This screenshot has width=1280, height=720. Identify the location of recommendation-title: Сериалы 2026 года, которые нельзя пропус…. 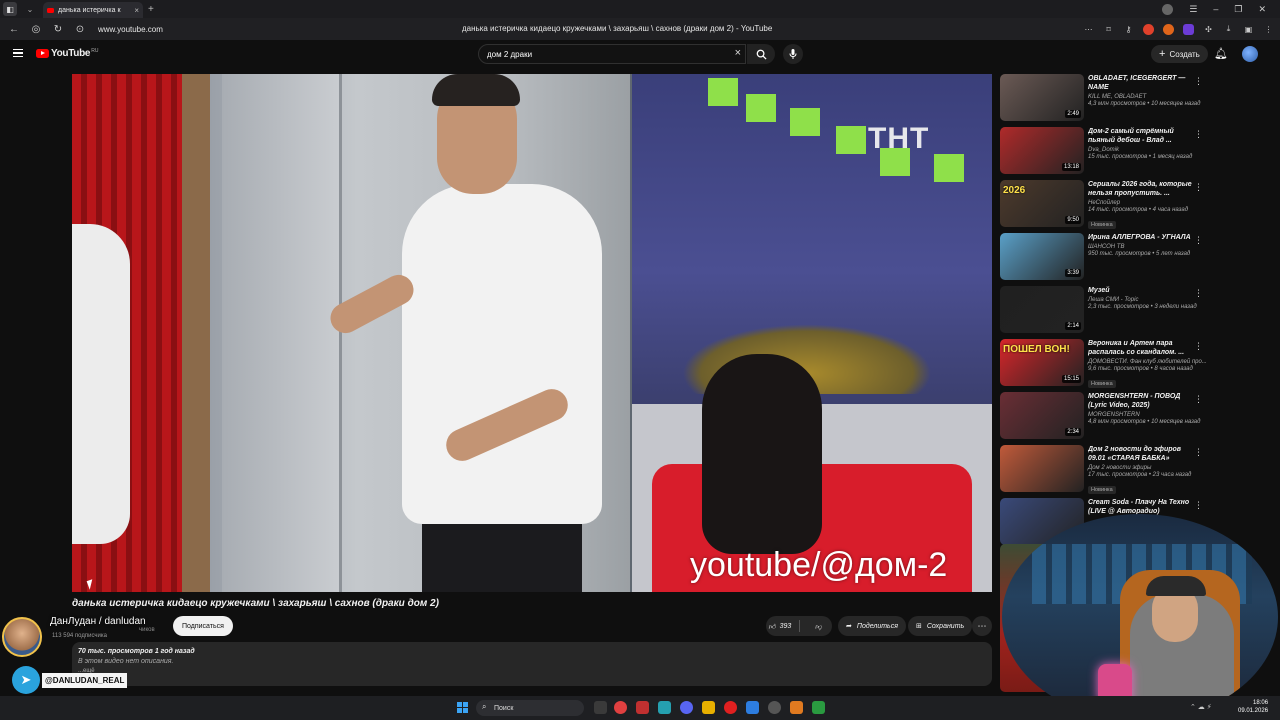
(1141, 189).